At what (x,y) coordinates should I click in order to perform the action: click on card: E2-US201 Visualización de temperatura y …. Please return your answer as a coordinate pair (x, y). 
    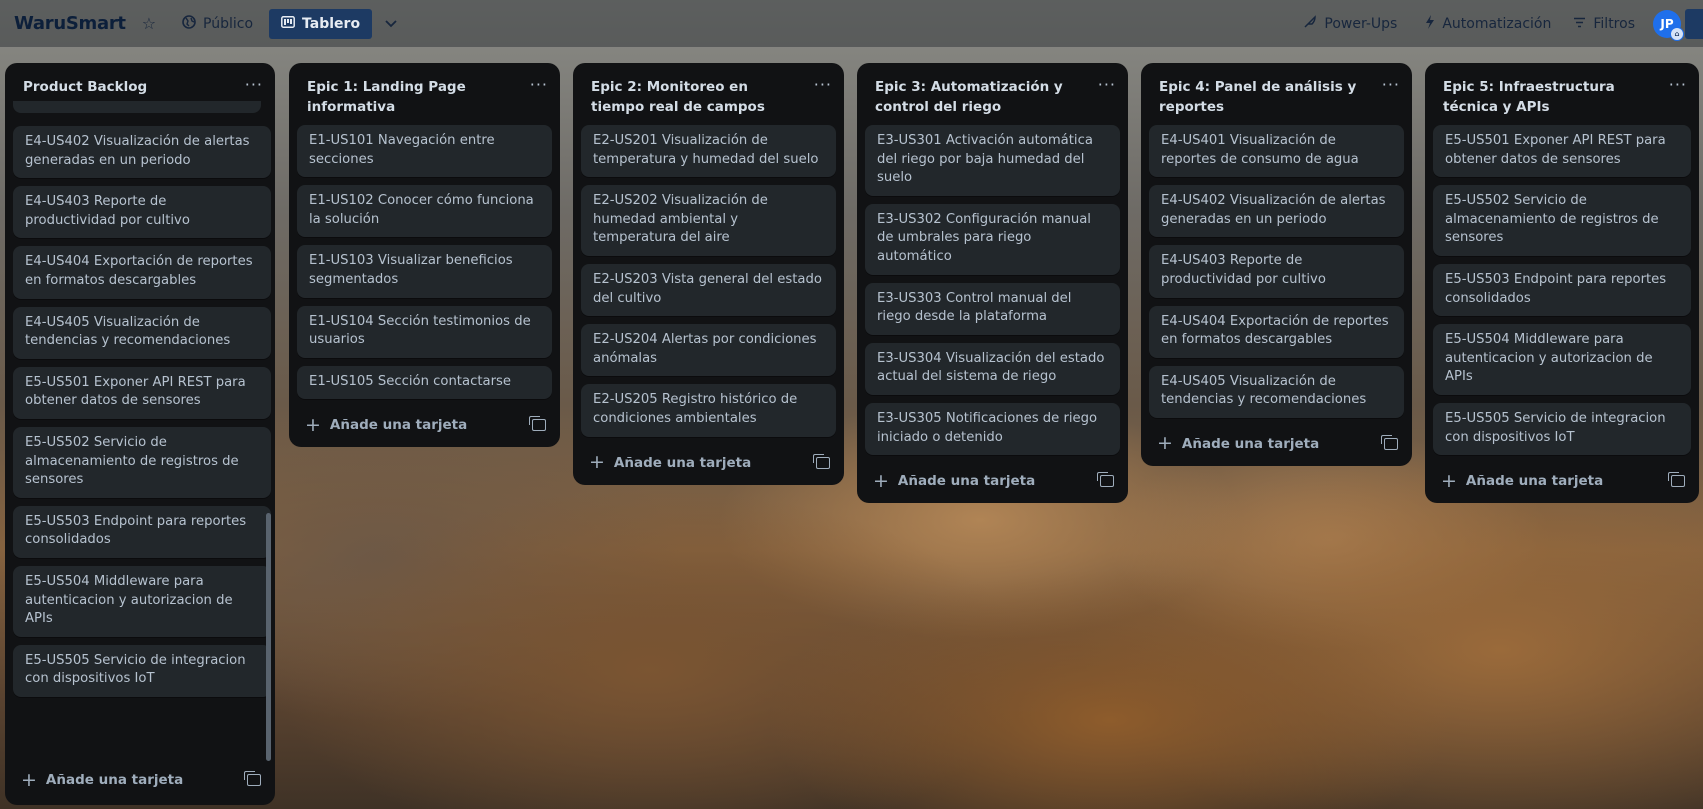
    Looking at the image, I should click on (708, 151).